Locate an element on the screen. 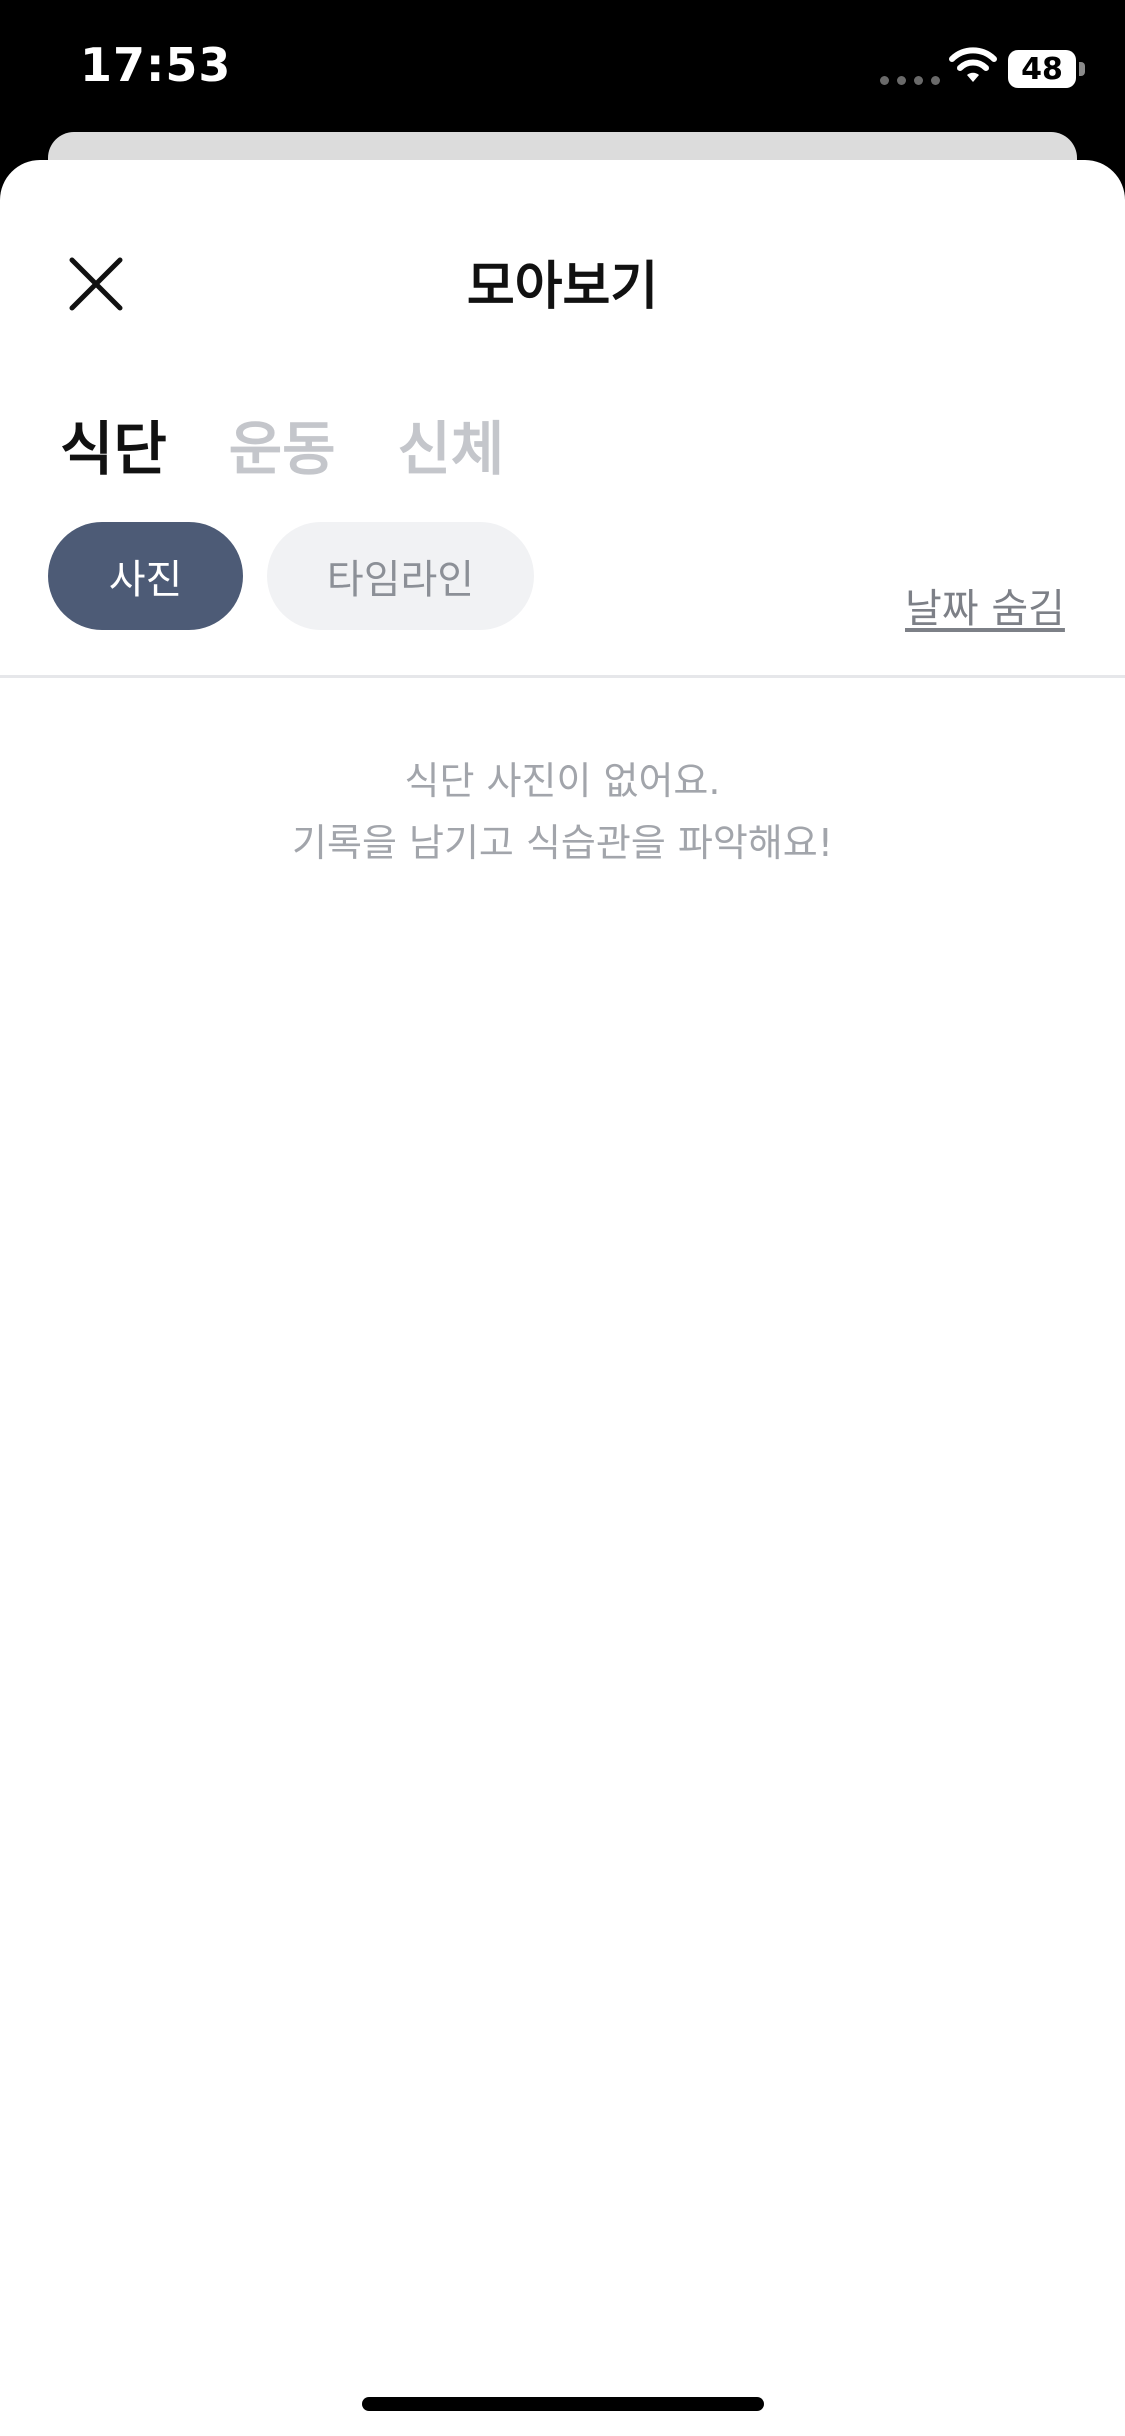 The width and height of the screenshot is (1125, 2436). tab-exercise: 운동 is located at coordinates (282, 444).